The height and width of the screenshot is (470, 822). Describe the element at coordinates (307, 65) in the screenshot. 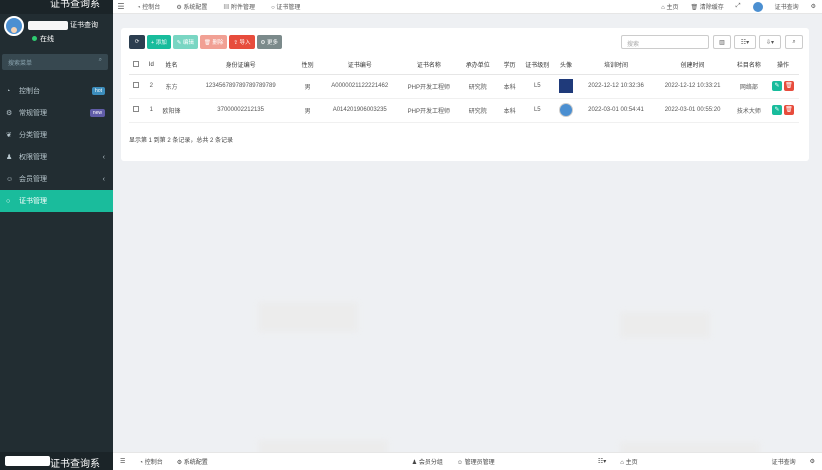

I see `col-gender: 性别` at that location.